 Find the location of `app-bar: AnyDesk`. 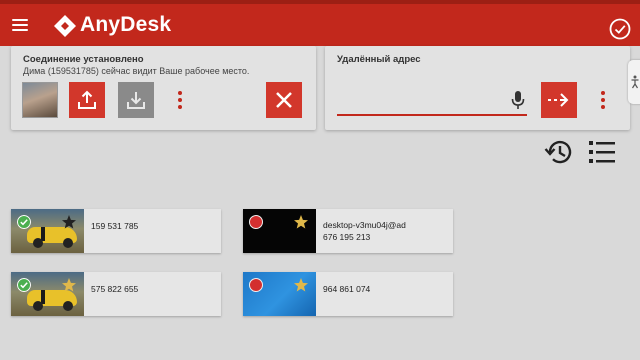

app-bar: AnyDesk is located at coordinates (320, 25).